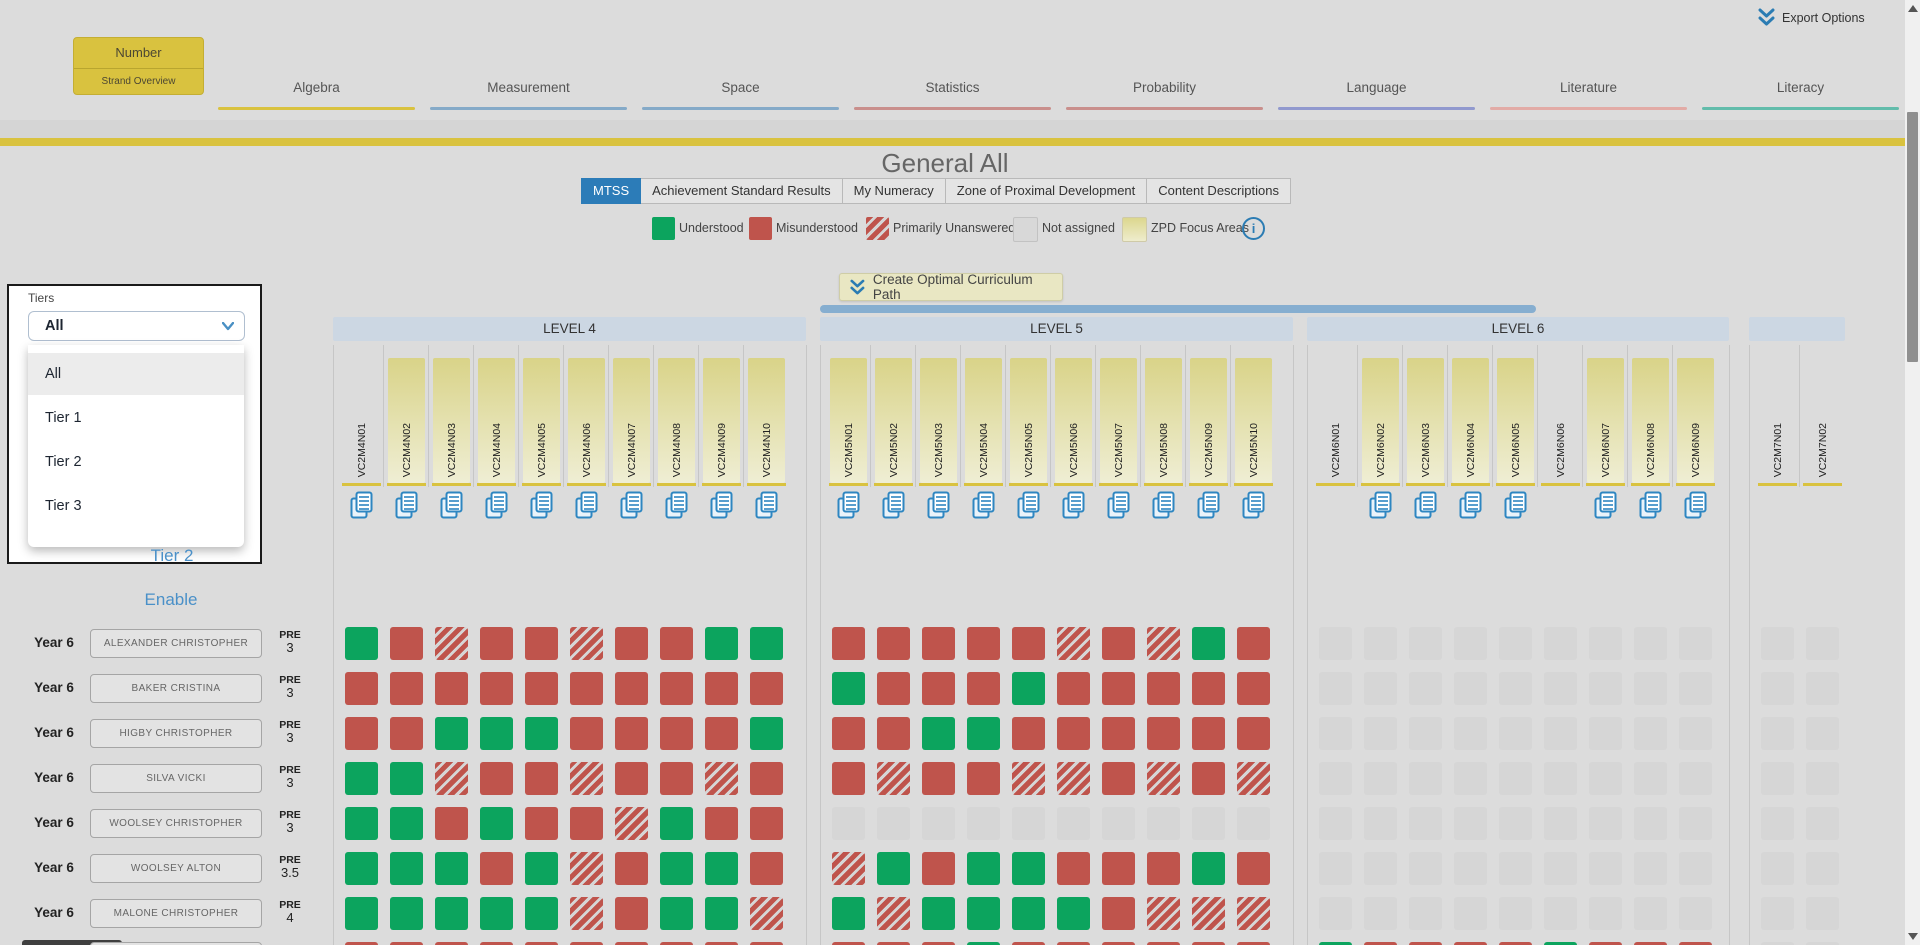  Describe the element at coordinates (1376, 91) in the screenshot. I see `strand-tab-language: Language` at that location.